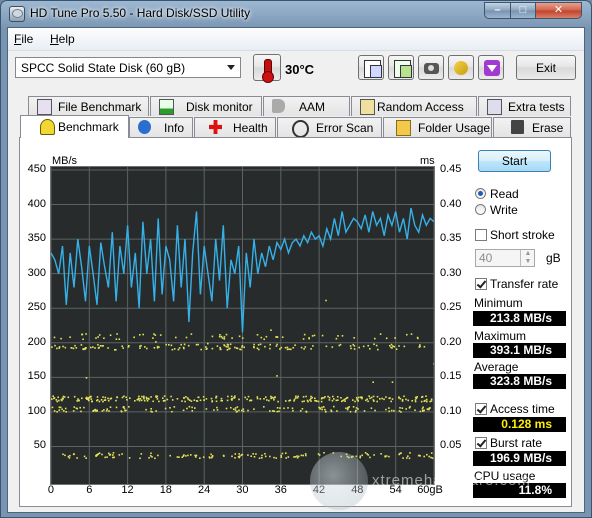 The width and height of the screenshot is (592, 518). What do you see at coordinates (451, 272) in the screenshot?
I see `y2-tick-label: 0.30` at bounding box center [451, 272].